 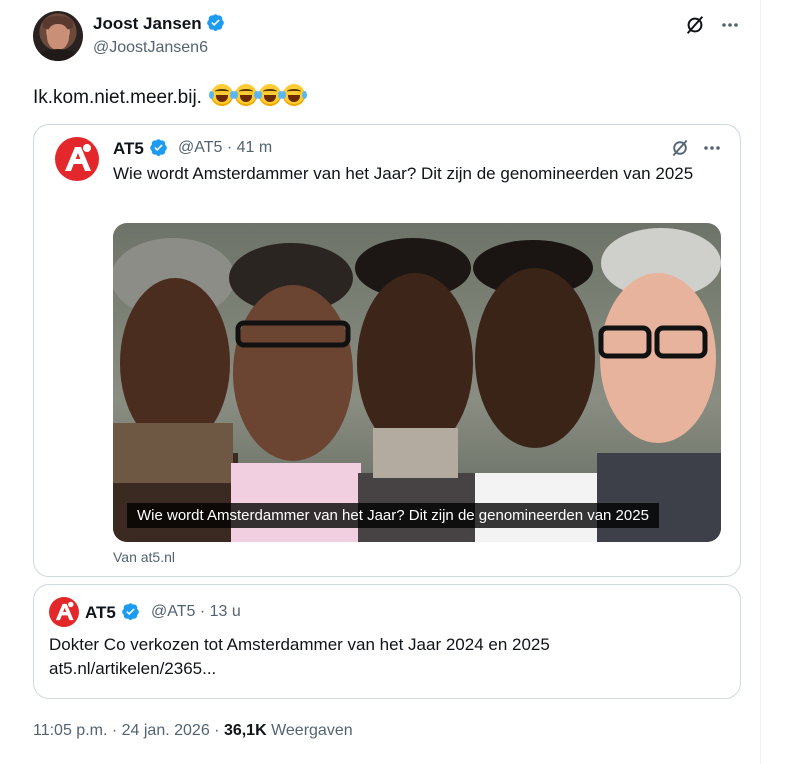 I want to click on tweet-actions-top, so click(x=712, y=25).